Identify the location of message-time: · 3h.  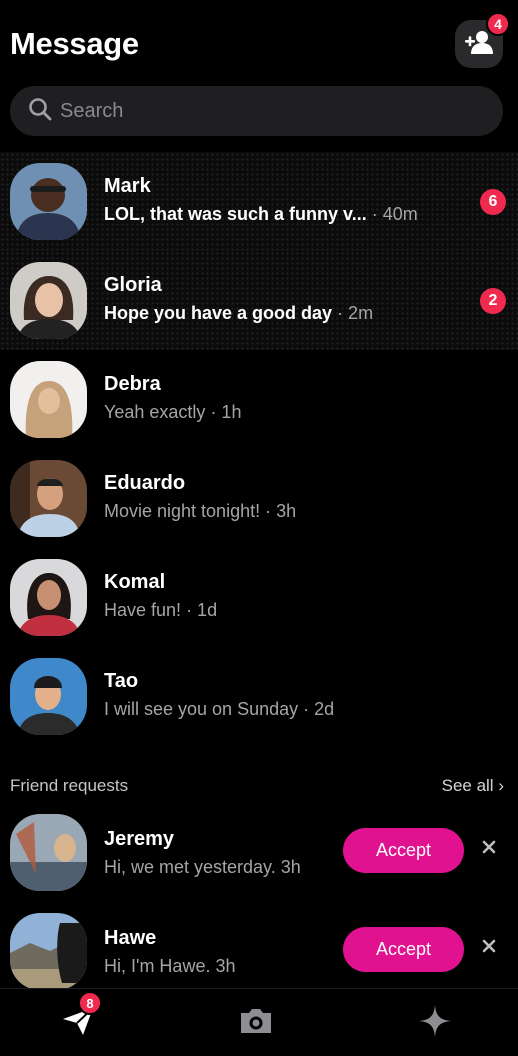
(281, 511).